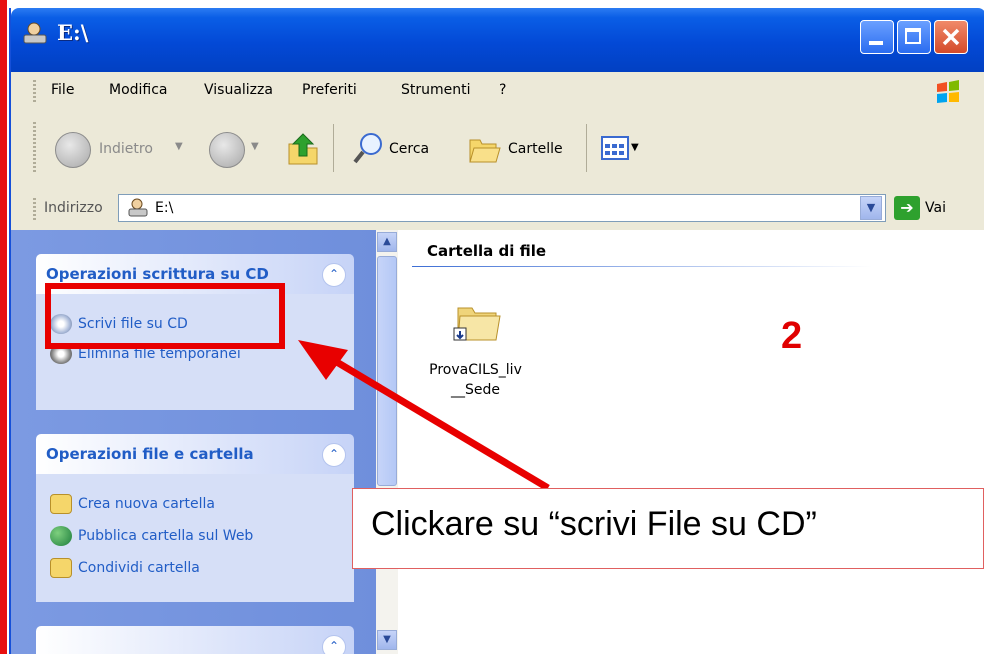 The height and width of the screenshot is (654, 984). I want to click on forward-dropdown-icon: ▼, so click(255, 146).